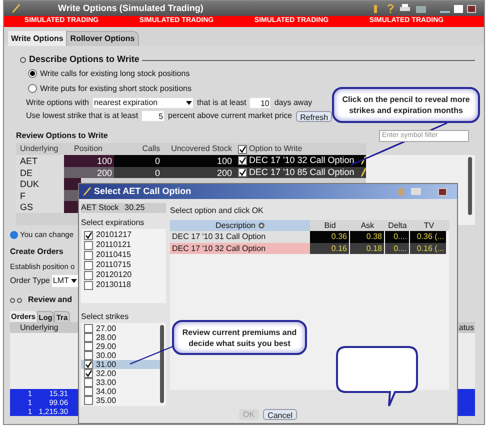 The width and height of the screenshot is (489, 427). Describe the element at coordinates (37, 38) in the screenshot. I see `tab: Write Options` at that location.